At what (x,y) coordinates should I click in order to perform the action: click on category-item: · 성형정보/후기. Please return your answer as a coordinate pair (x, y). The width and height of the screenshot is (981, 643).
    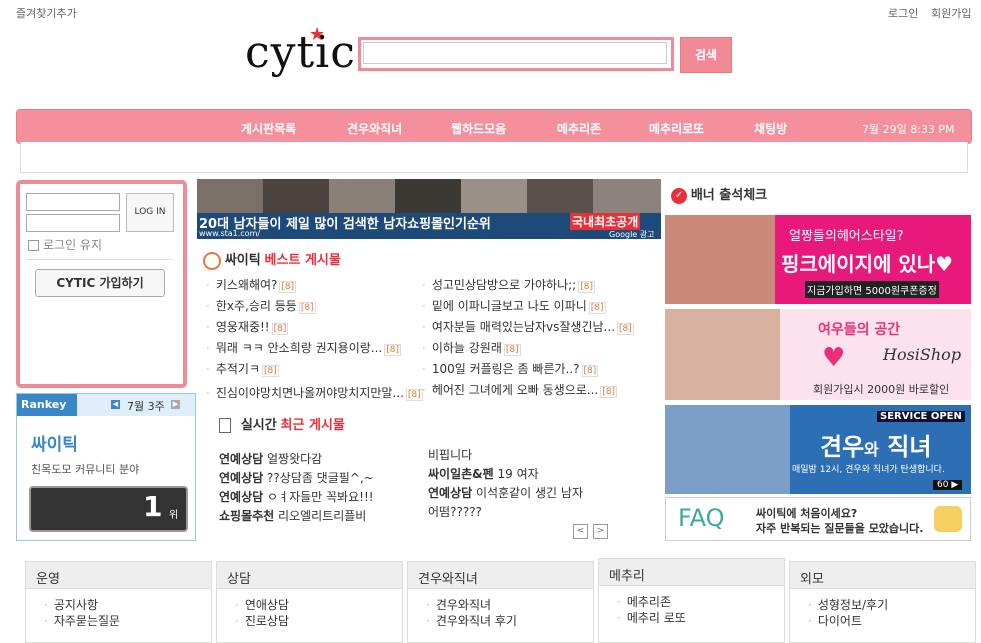
    Looking at the image, I should click on (882, 605).